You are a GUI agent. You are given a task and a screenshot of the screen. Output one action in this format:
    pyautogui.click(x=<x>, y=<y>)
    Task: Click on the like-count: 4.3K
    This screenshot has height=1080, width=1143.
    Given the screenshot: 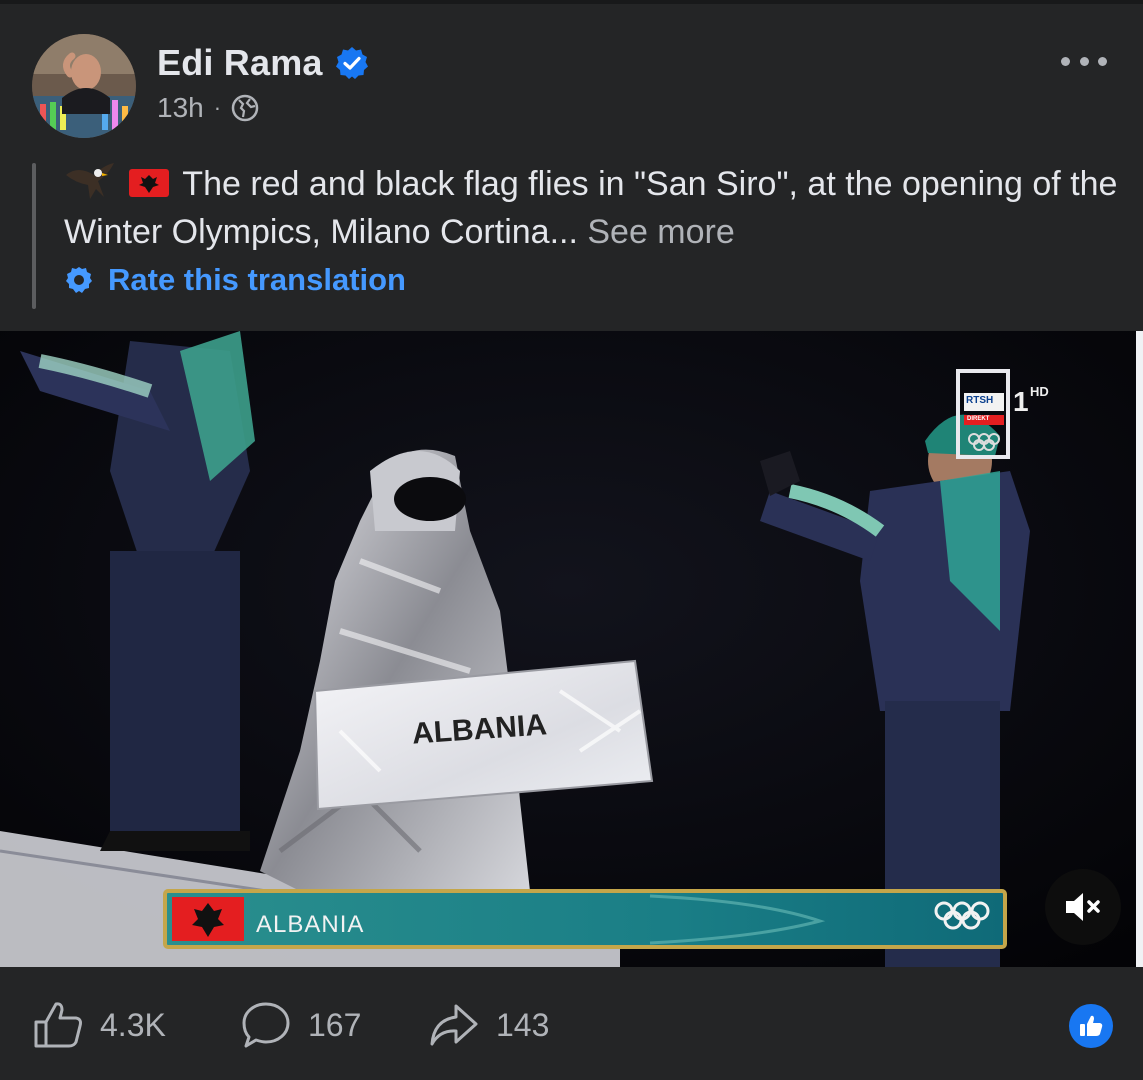 What is the action you would take?
    pyautogui.click(x=133, y=1024)
    